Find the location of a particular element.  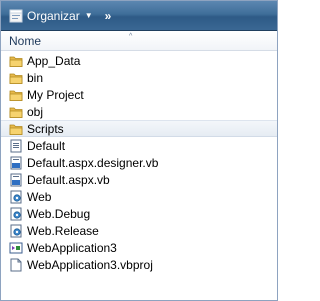

command-bar: Organizar ▼ » is located at coordinates (139, 16).